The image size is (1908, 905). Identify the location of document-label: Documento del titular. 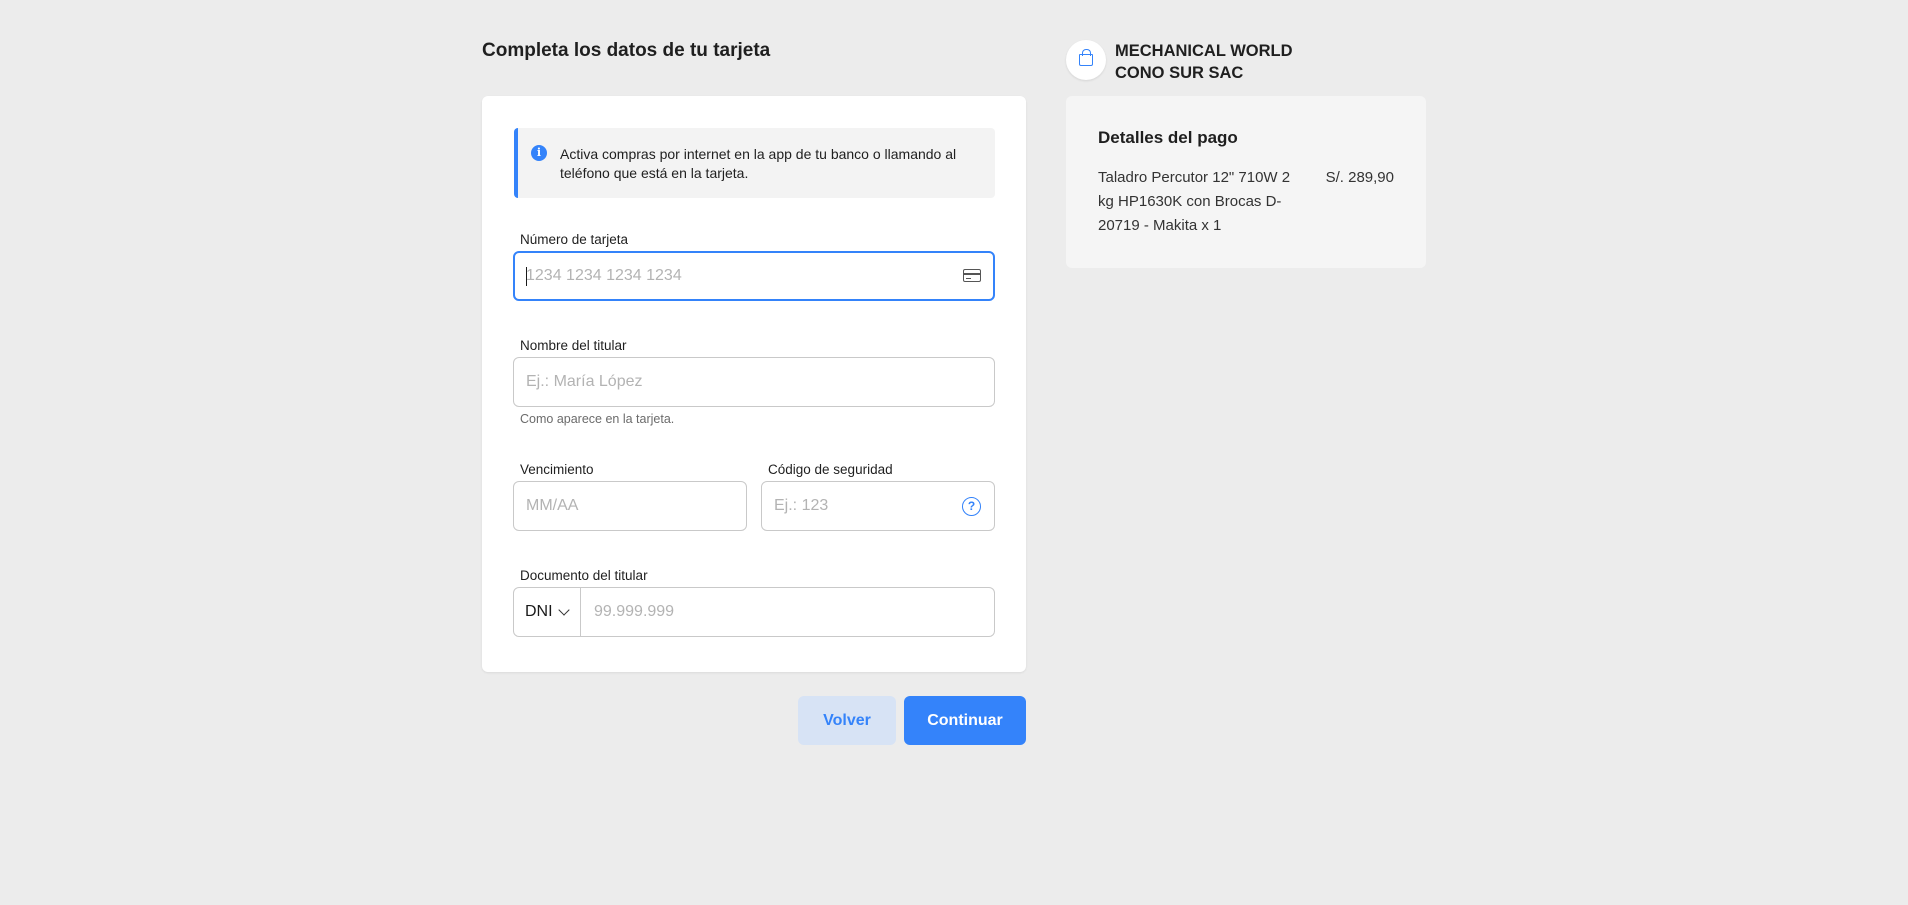
(584, 575).